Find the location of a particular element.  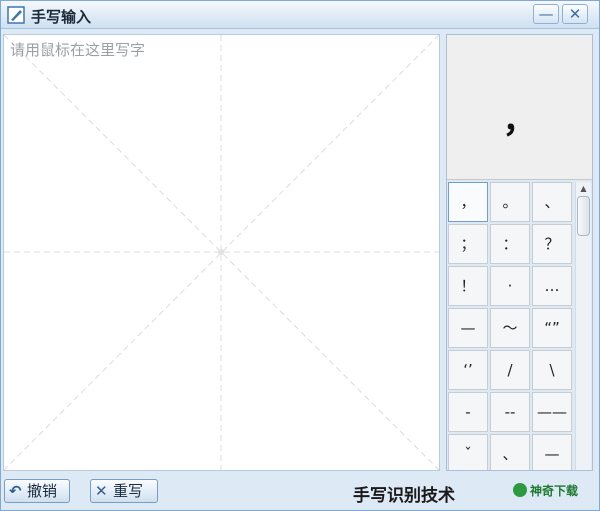

candidate-cell: ‘’ is located at coordinates (468, 370).